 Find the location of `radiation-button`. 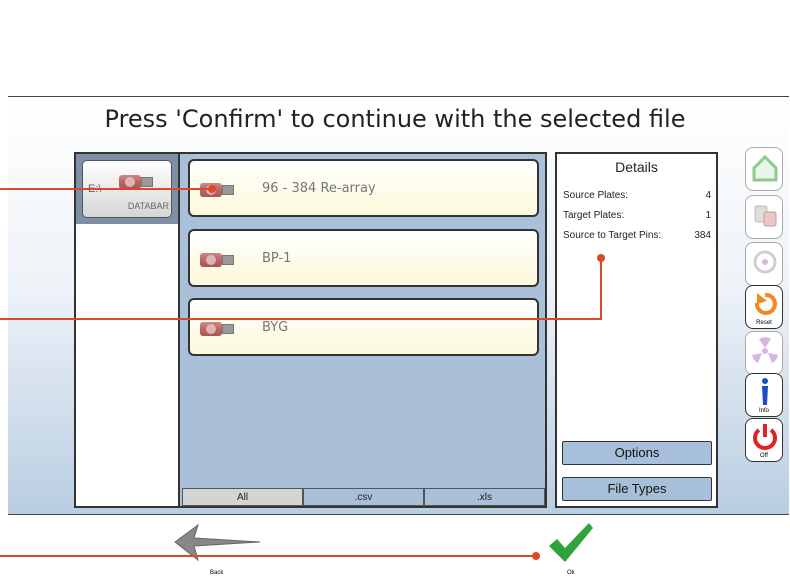

radiation-button is located at coordinates (764, 353).